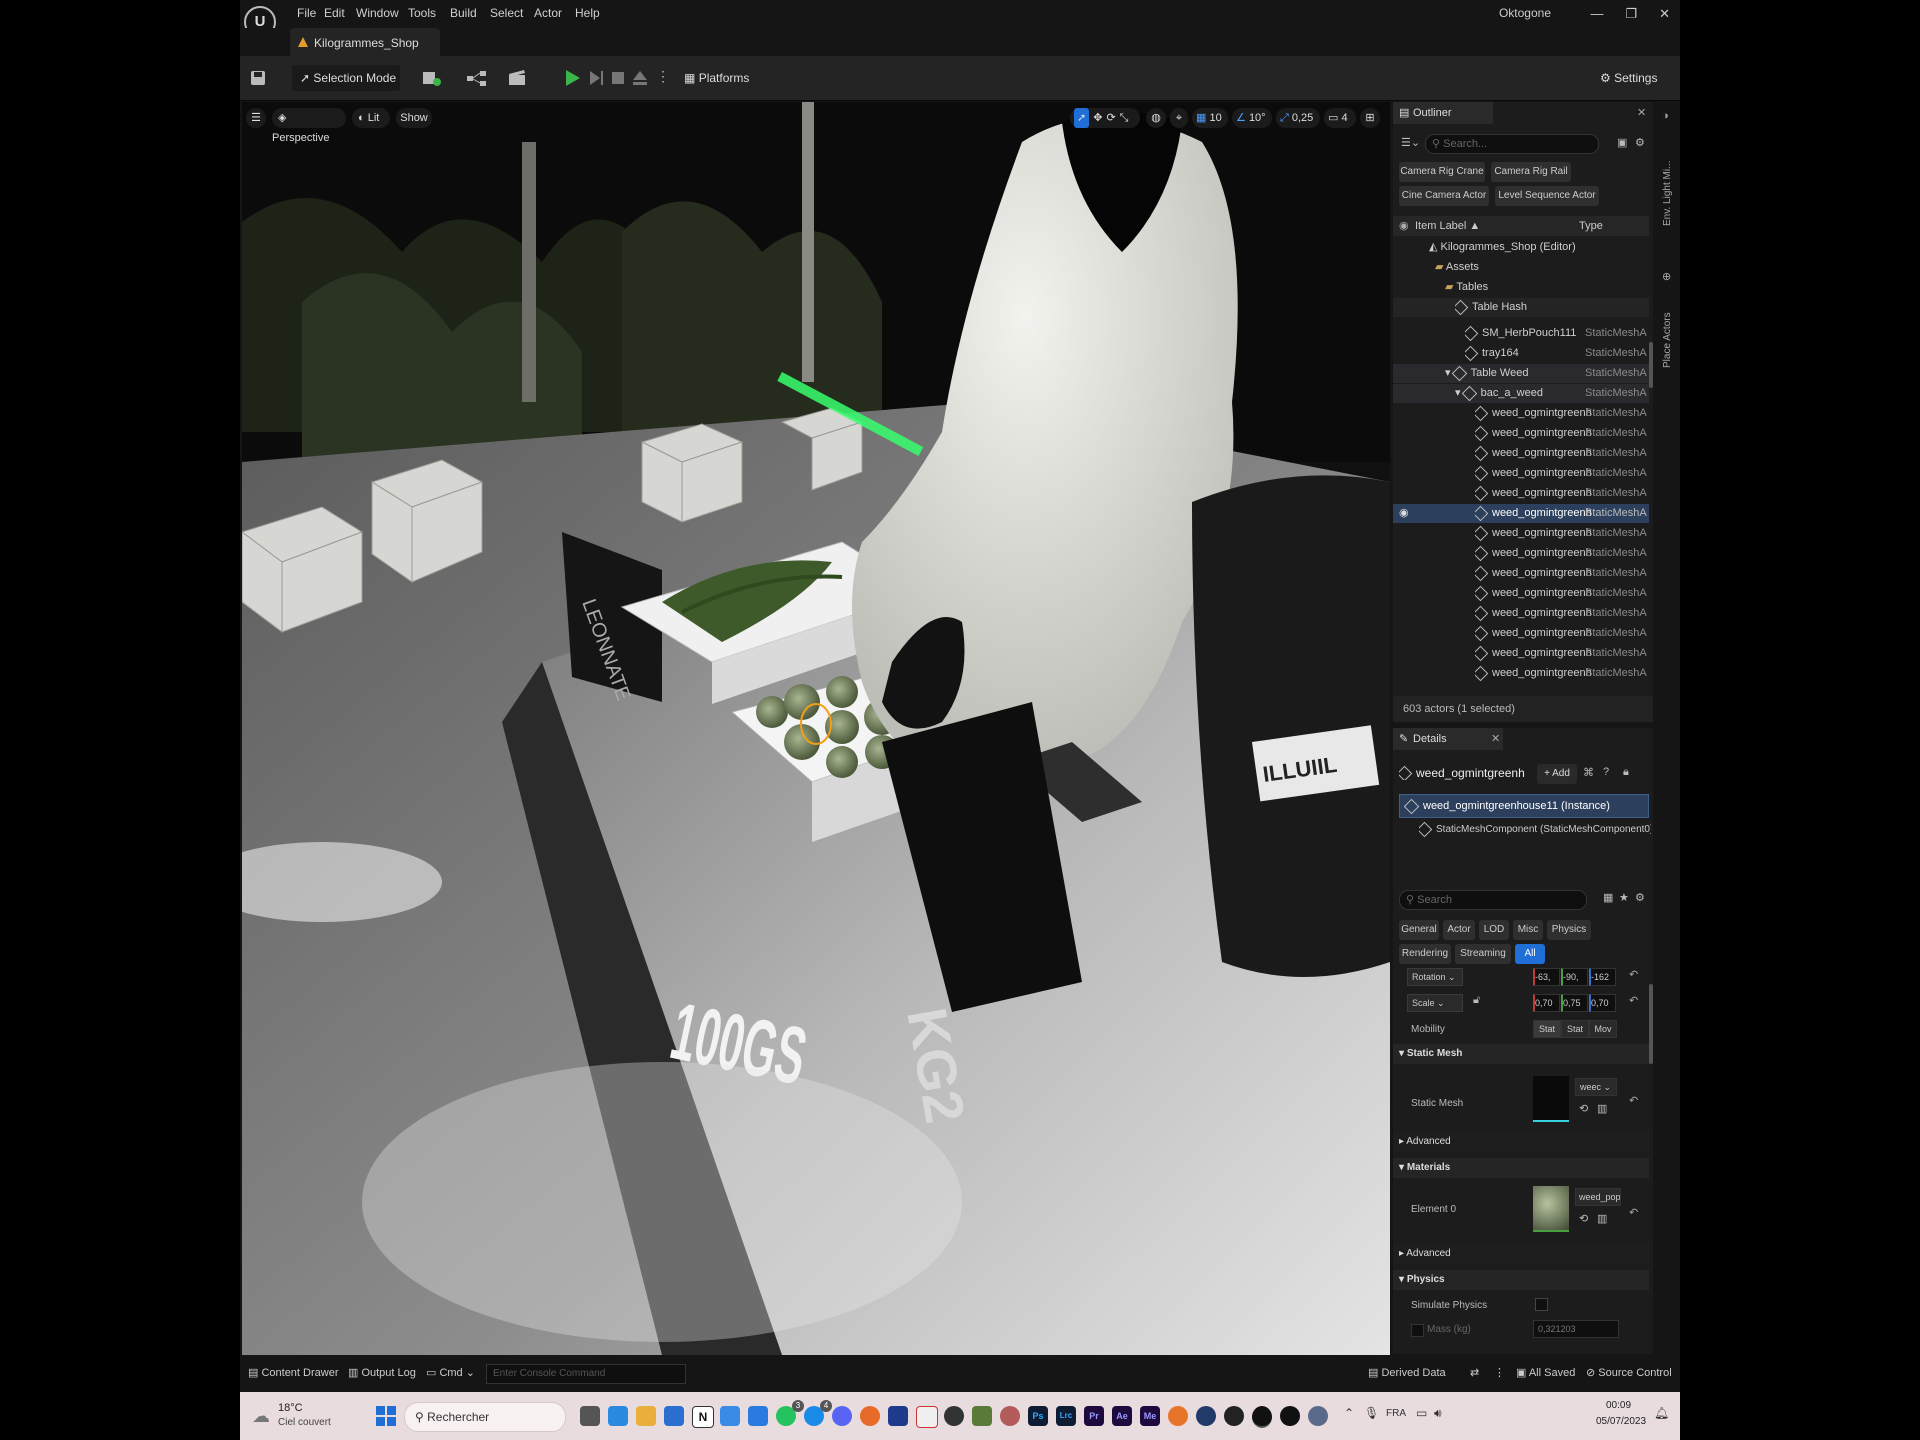 This screenshot has height=1440, width=1920. What do you see at coordinates (1651, 365) in the screenshot?
I see `outliner-scrollbar` at bounding box center [1651, 365].